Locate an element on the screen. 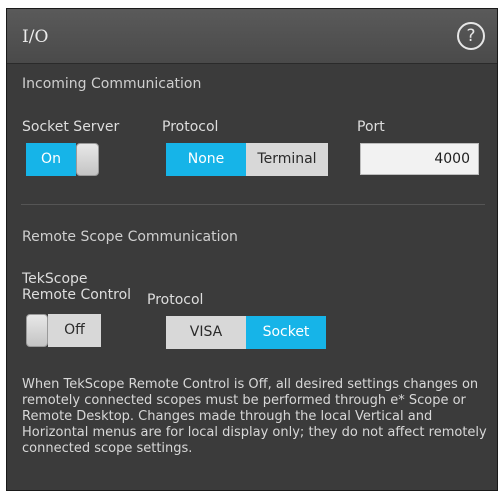 Image resolution: width=501 pixels, height=494 pixels. socket-server-on-state: On is located at coordinates (51, 159).